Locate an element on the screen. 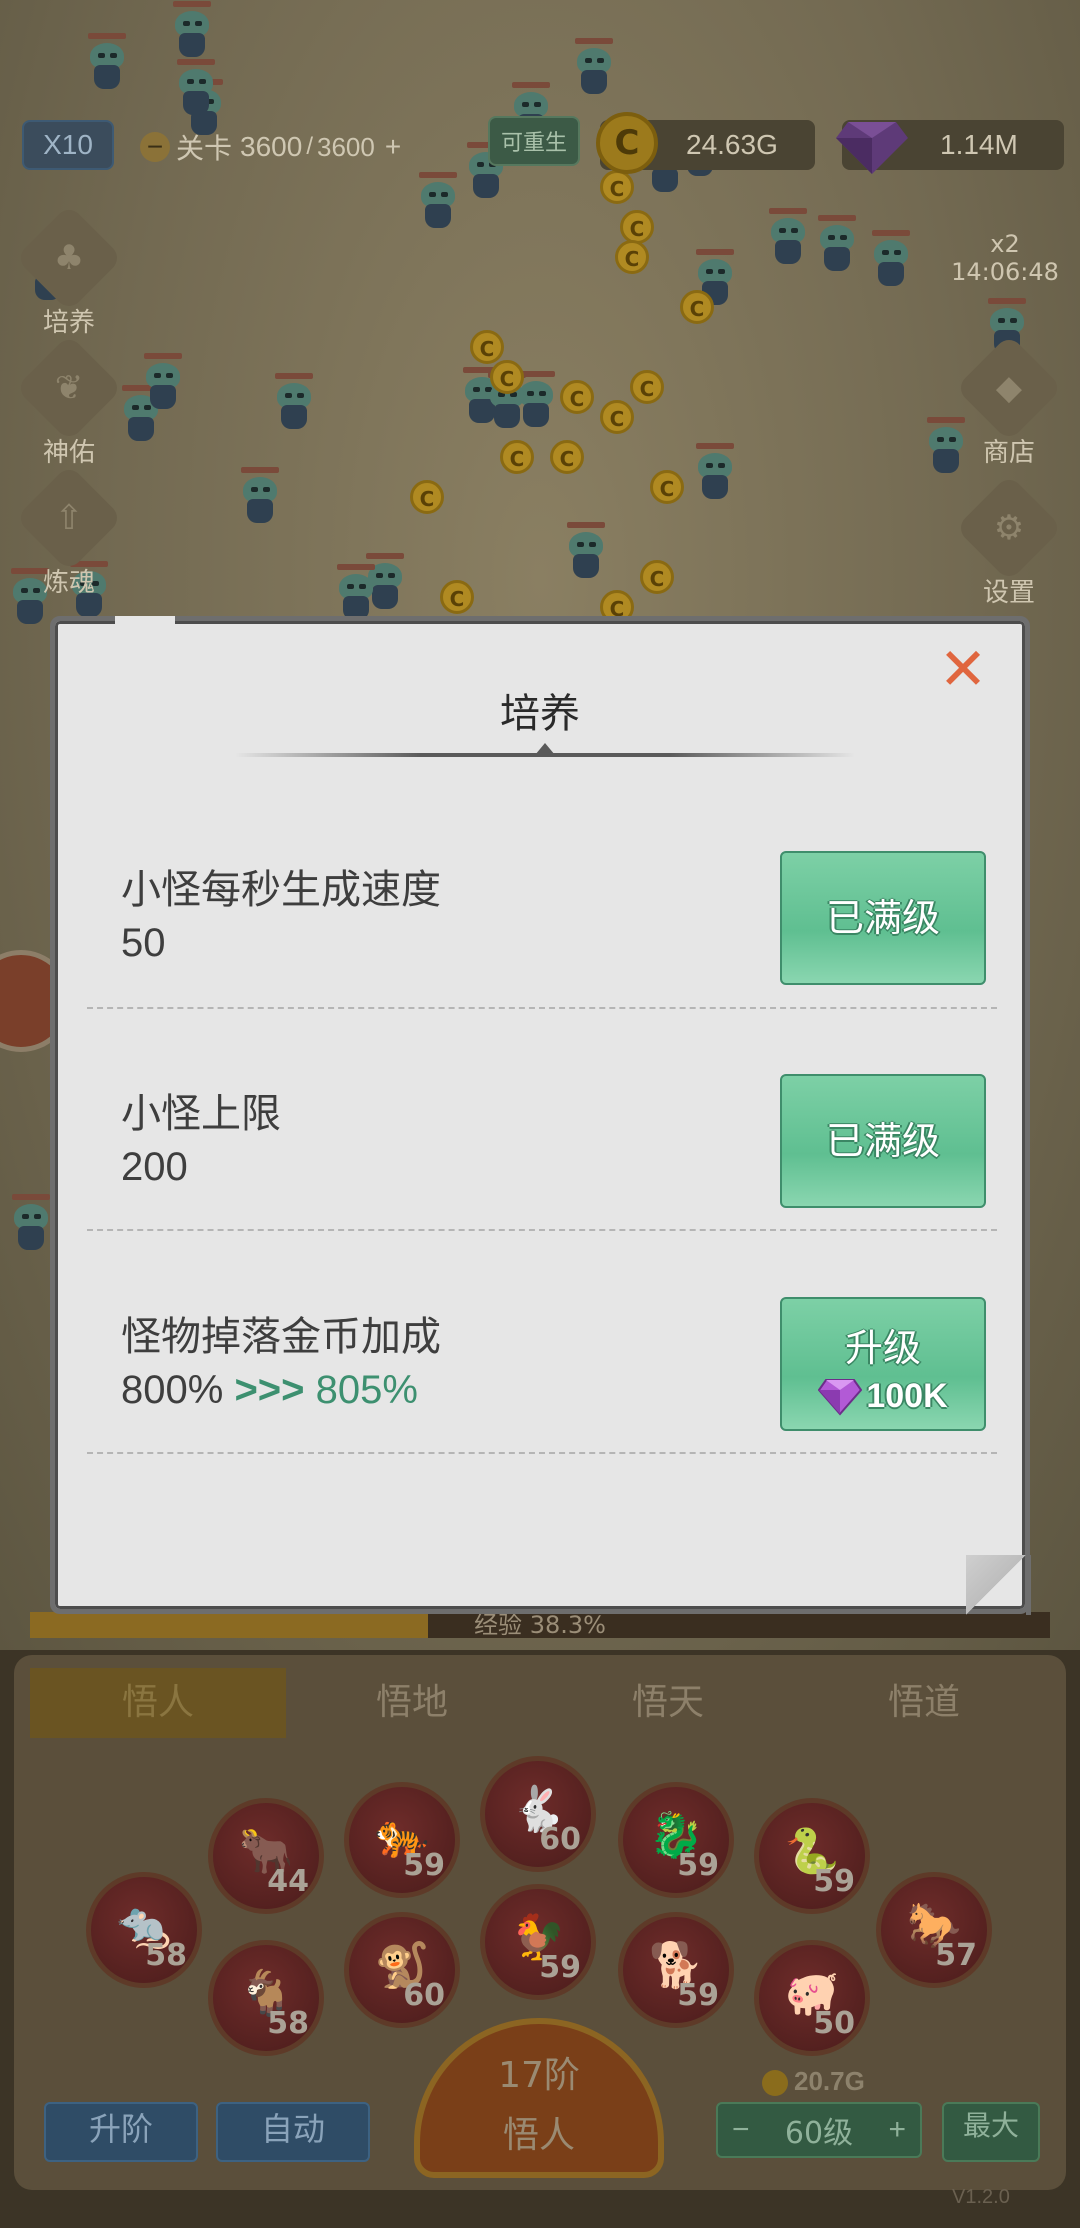  plus-icon: + is located at coordinates (393, 147).